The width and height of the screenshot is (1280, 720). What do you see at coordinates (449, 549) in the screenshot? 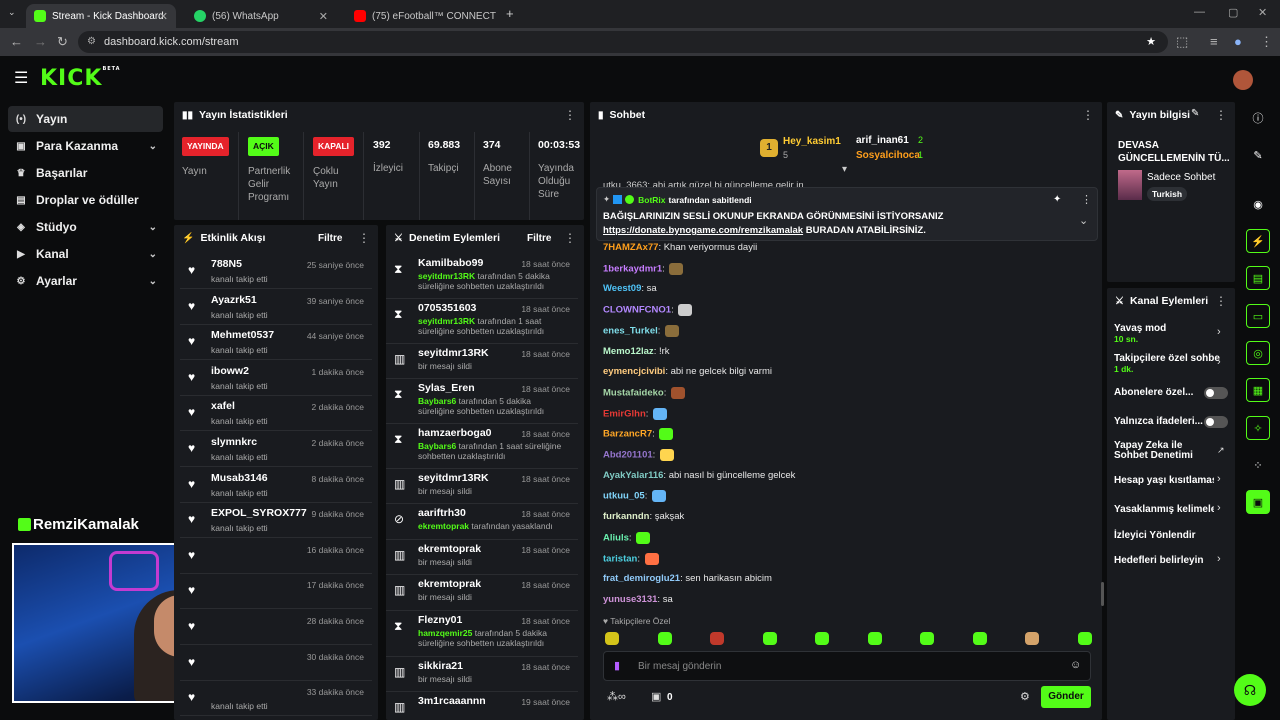
I see `moderated-user: ekremtoprak` at bounding box center [449, 549].